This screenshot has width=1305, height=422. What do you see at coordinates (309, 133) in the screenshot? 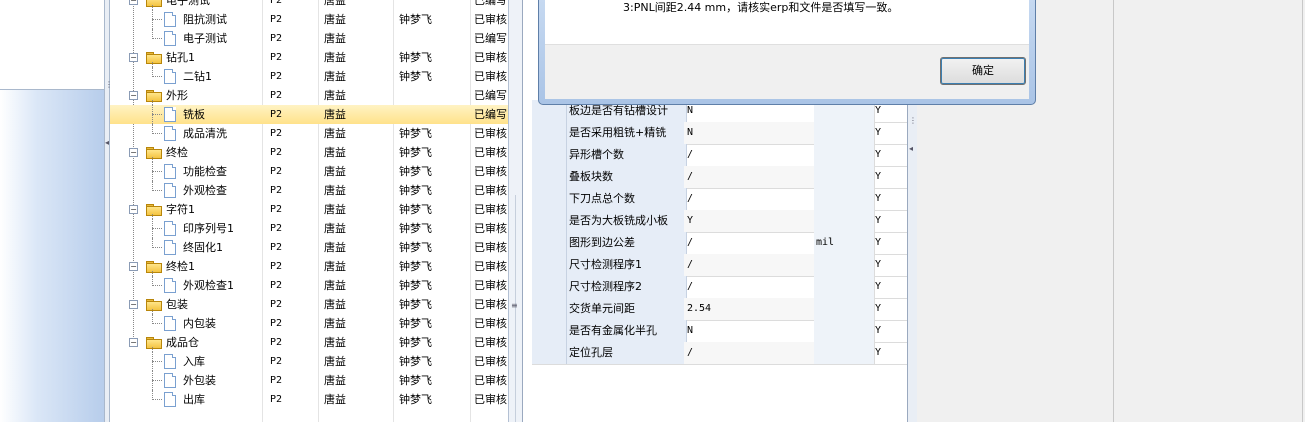
I see `tree-item-row: 成品清洗 P2 唐益 钟梦飞 已审核` at bounding box center [309, 133].